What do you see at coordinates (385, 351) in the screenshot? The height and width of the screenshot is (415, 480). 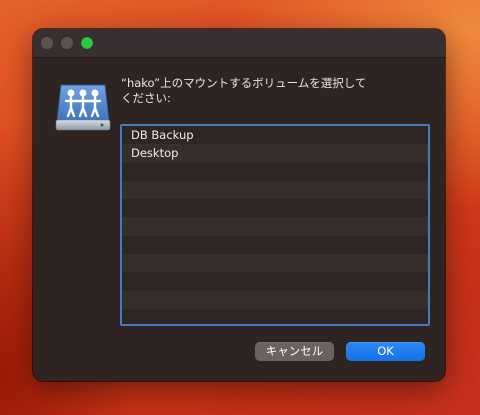 I see `ok-button: OK` at bounding box center [385, 351].